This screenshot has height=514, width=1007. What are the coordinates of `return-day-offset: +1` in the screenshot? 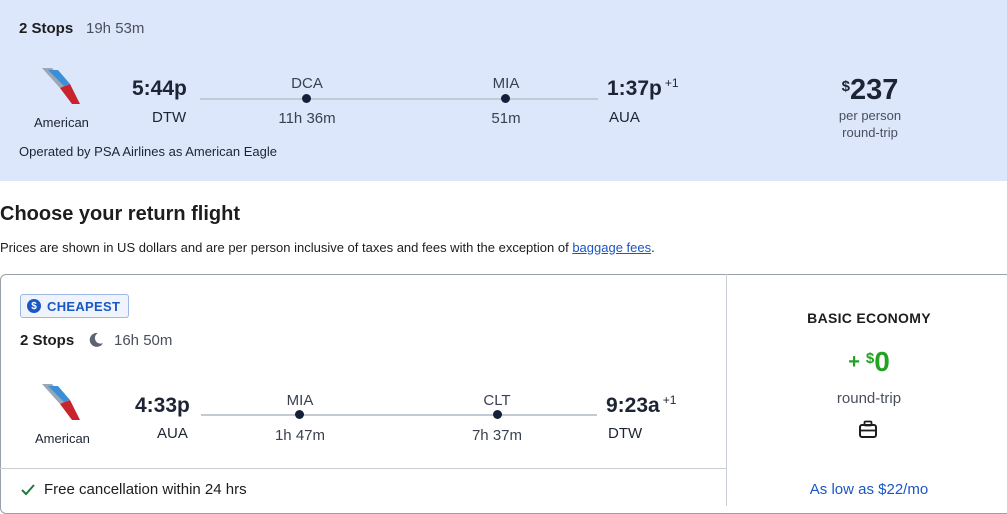 It's located at (669, 400).